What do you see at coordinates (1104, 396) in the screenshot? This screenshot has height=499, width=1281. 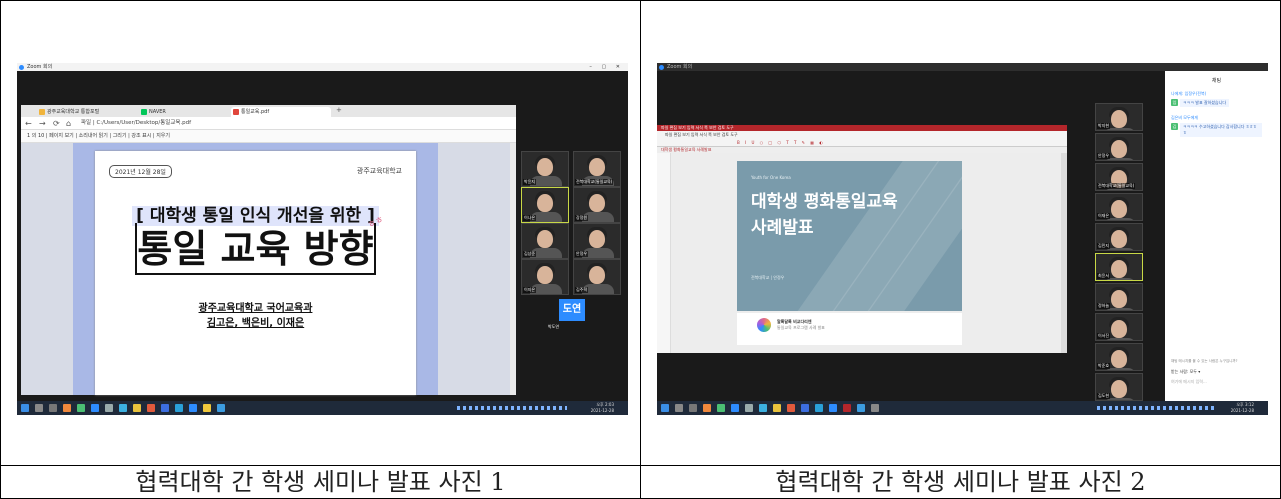 I see `participant-name: 김도현` at bounding box center [1104, 396].